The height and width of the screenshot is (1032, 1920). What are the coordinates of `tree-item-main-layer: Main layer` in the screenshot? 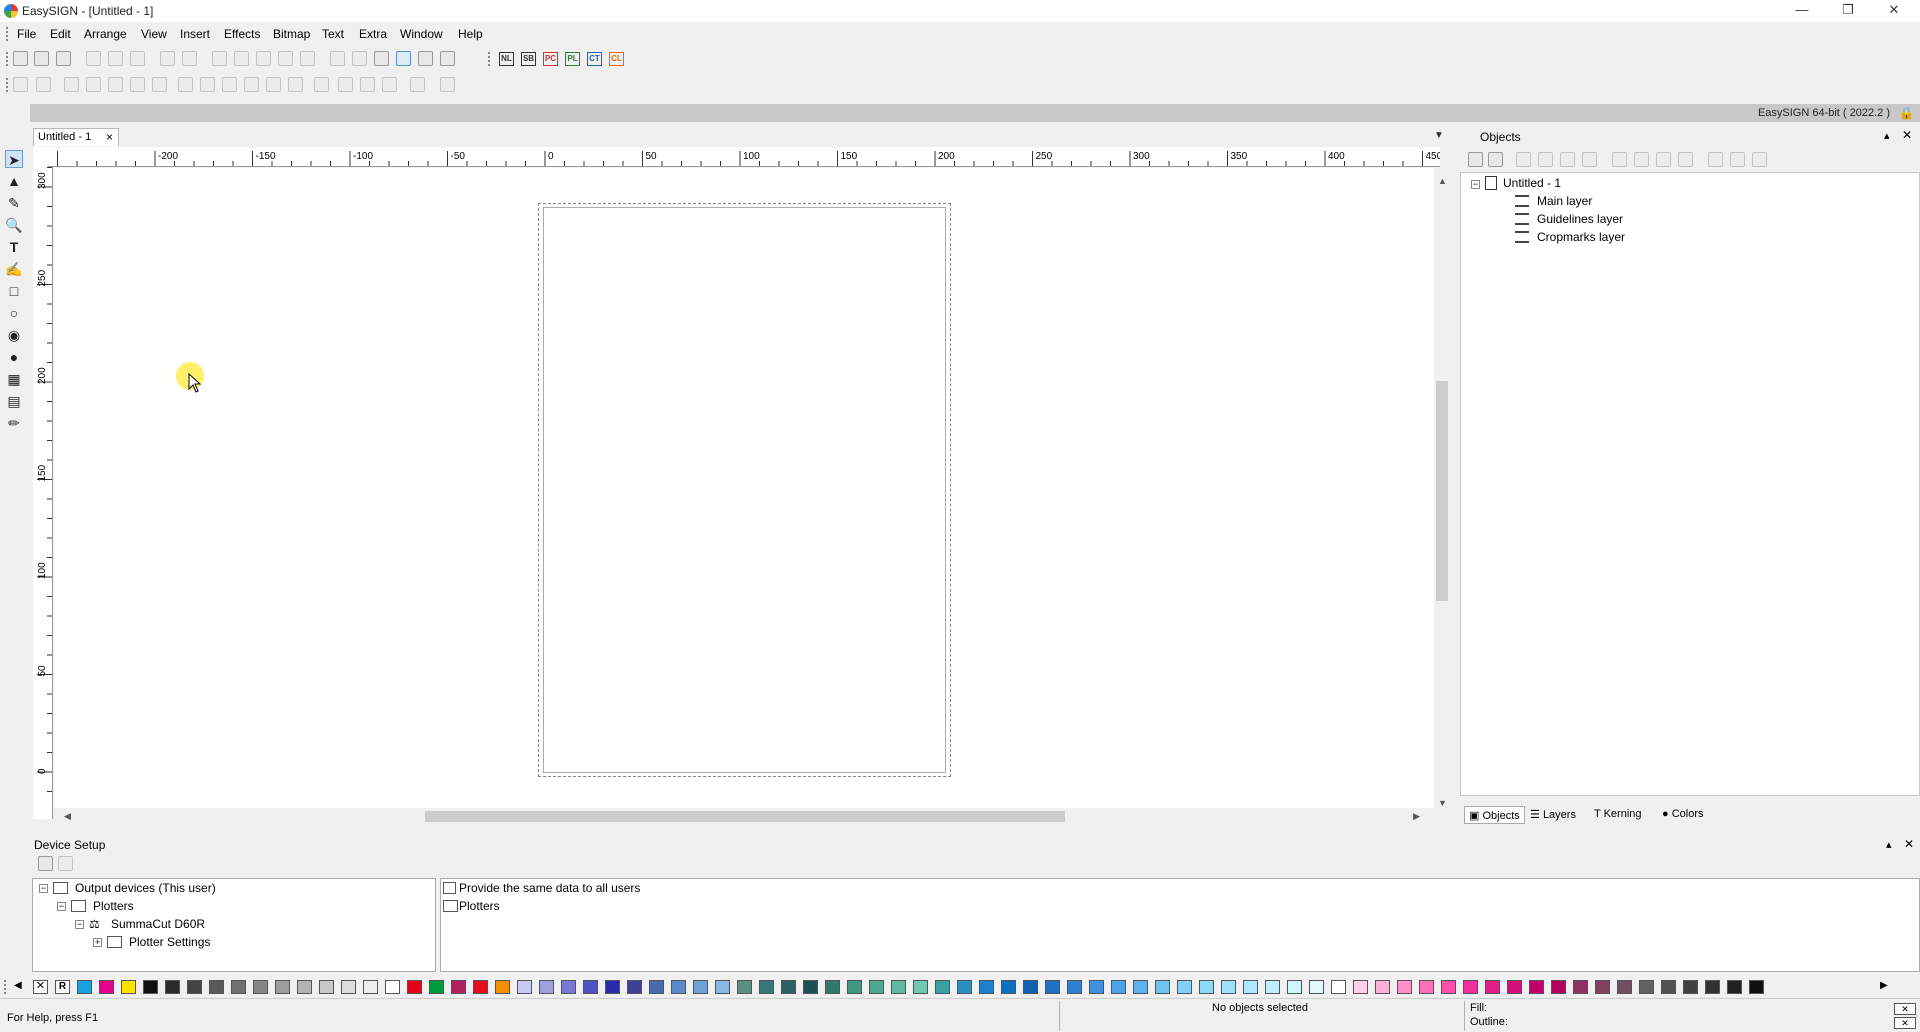 It's located at (1564, 201).